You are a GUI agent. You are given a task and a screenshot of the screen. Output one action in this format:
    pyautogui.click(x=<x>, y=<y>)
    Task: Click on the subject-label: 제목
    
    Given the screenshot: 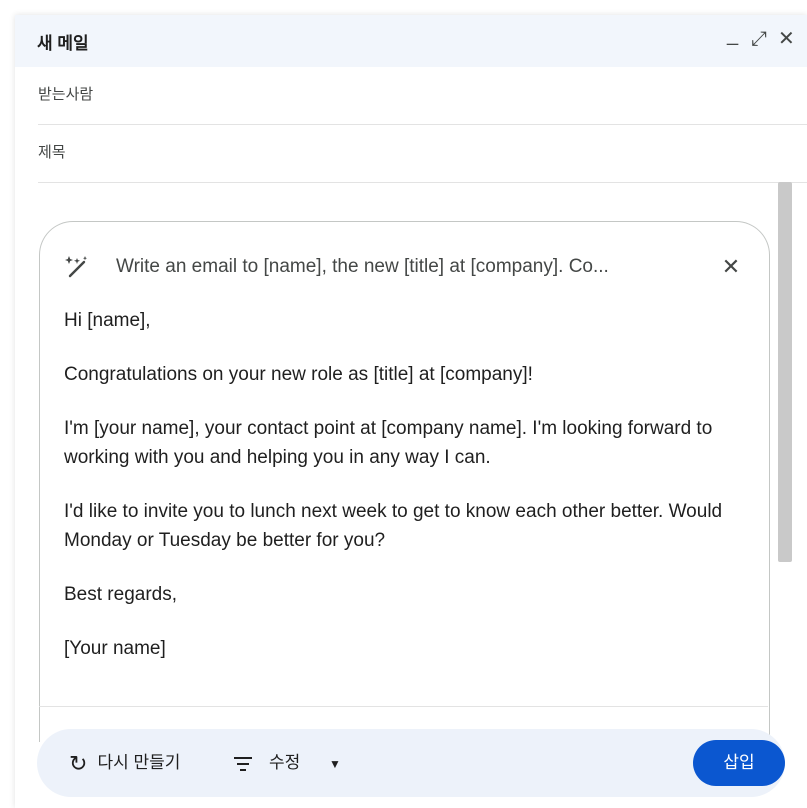 What is the action you would take?
    pyautogui.click(x=52, y=152)
    